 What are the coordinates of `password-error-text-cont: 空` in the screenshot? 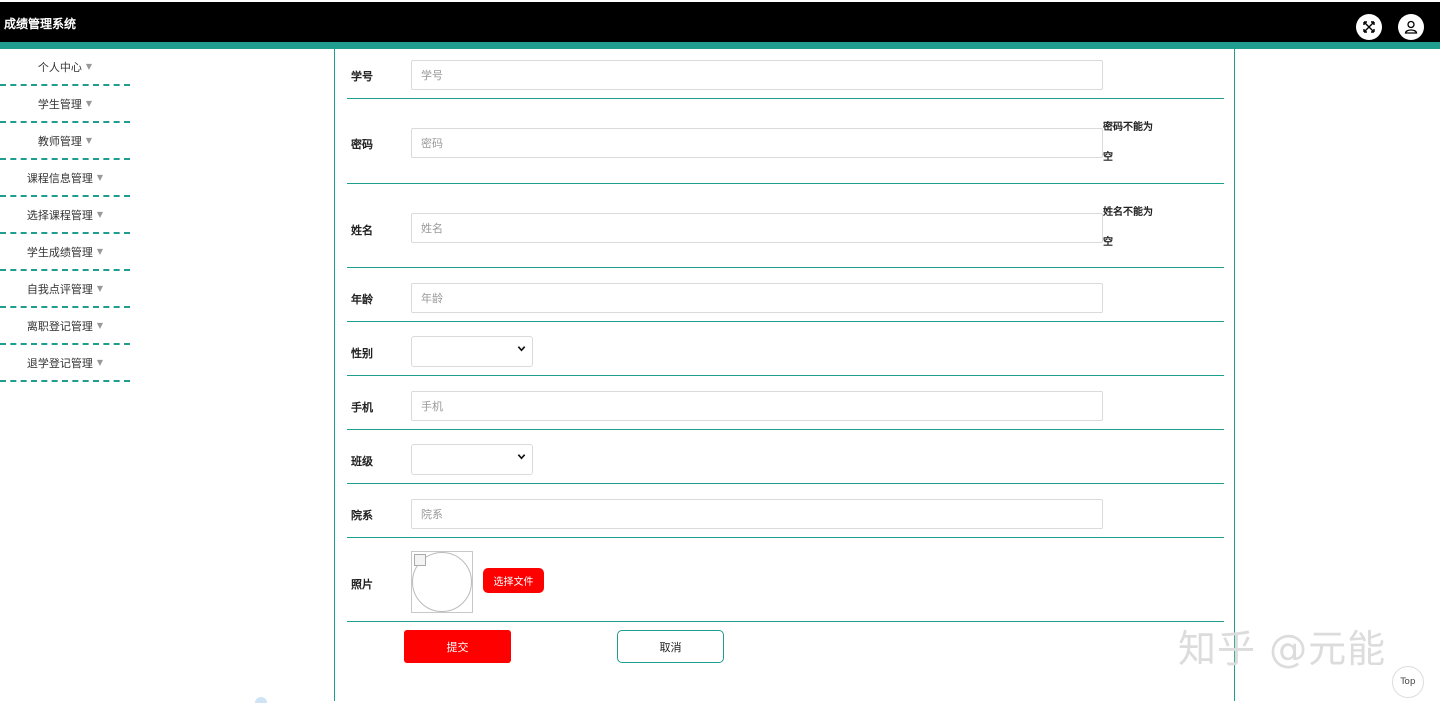 It's located at (1108, 157).